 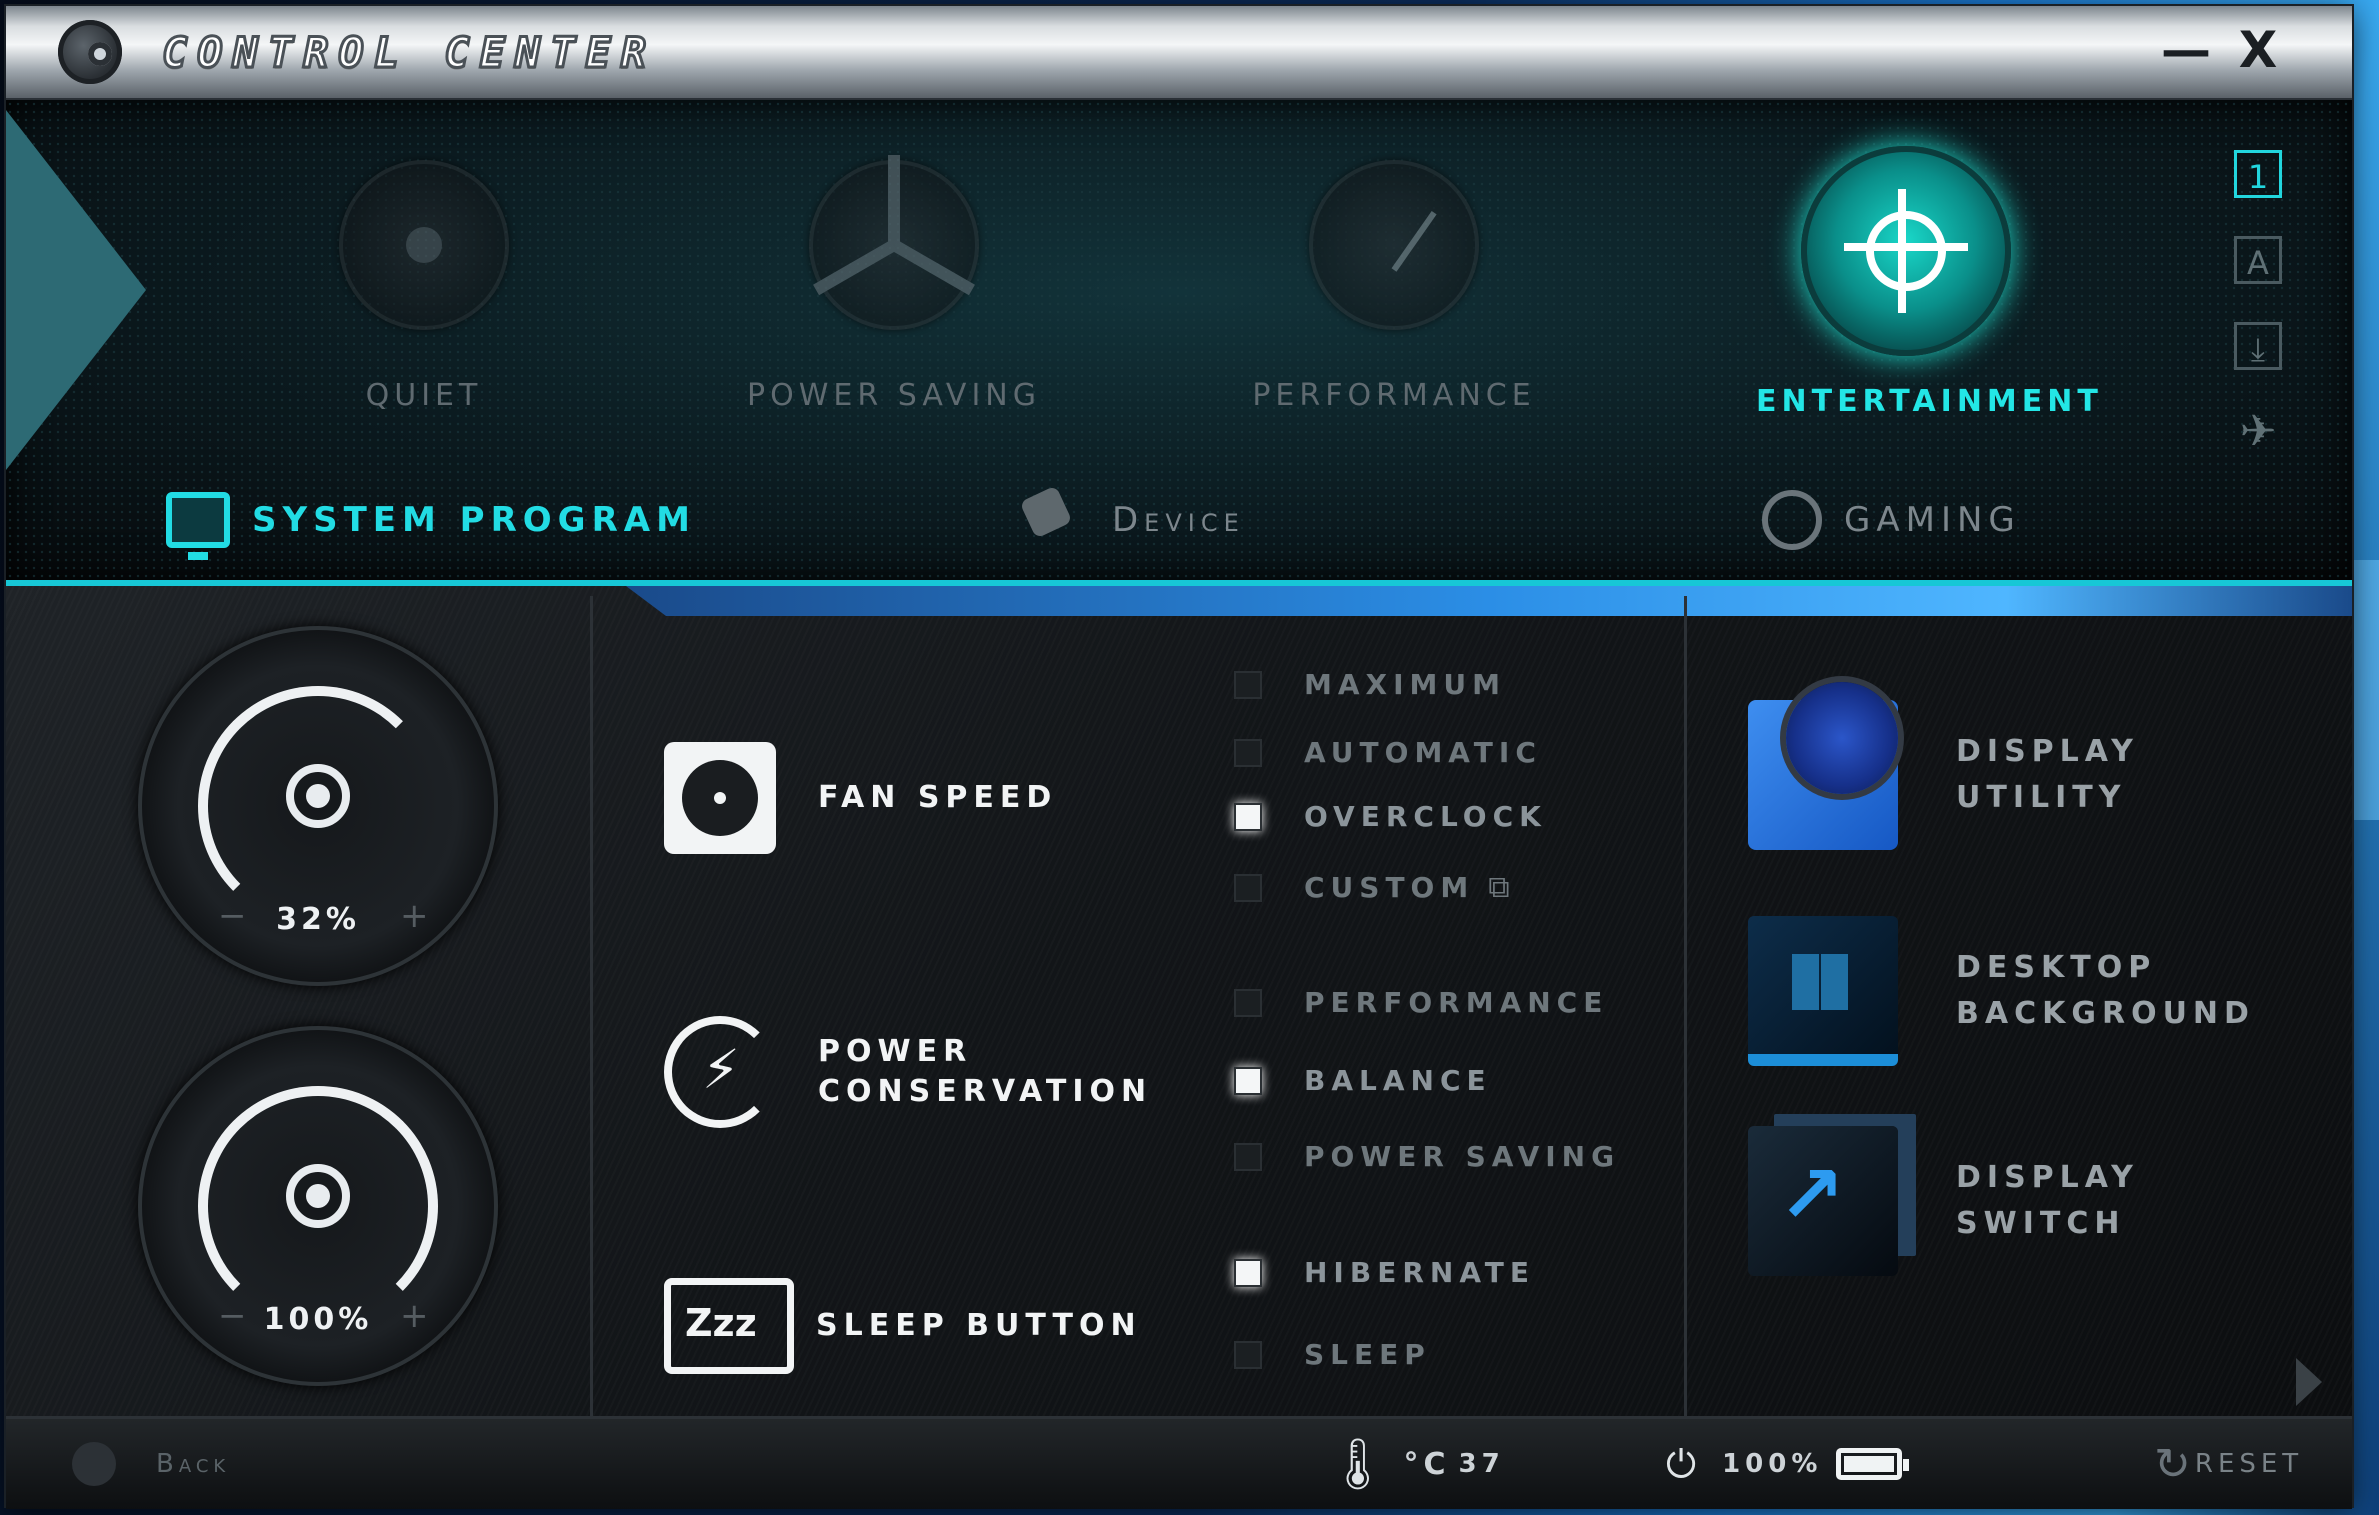 I want to click on temperature-unit: °C, so click(x=1427, y=1464).